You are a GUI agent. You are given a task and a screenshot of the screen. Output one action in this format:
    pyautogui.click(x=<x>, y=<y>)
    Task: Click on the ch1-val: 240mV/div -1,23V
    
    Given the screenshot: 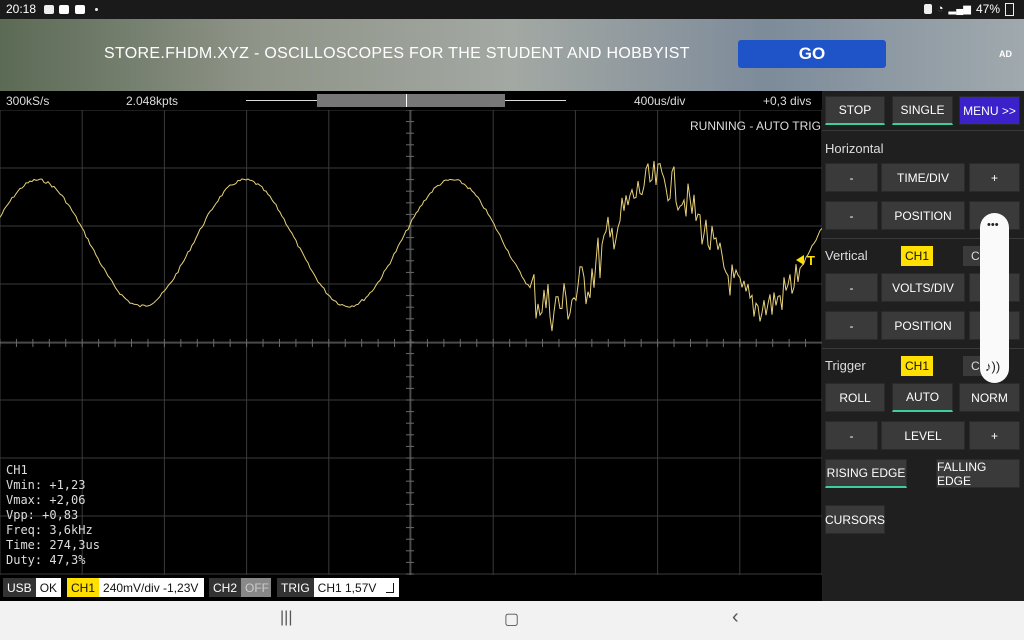 What is the action you would take?
    pyautogui.click(x=151, y=587)
    